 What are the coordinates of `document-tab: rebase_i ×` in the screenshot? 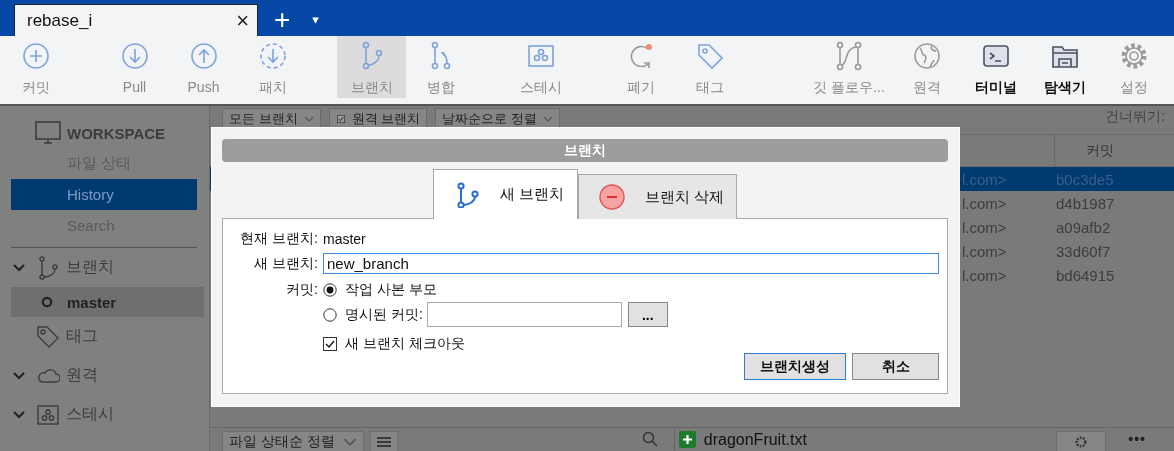 It's located at (136, 20).